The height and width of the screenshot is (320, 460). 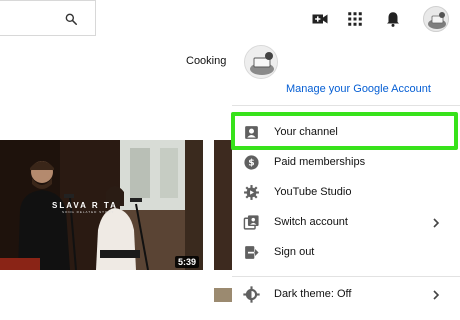 I want to click on menu-item-dark-theme: Dark theme: Off, so click(x=346, y=295).